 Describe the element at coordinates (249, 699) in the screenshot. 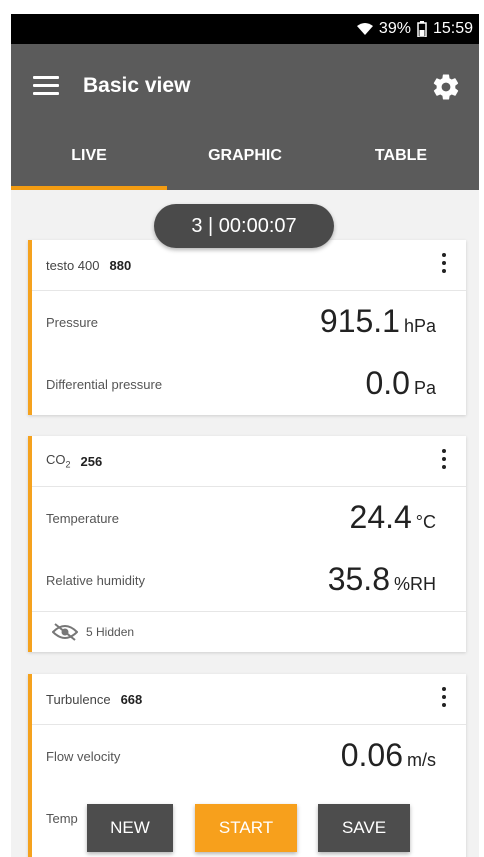

I see `card-header: Turbulence 668` at that location.